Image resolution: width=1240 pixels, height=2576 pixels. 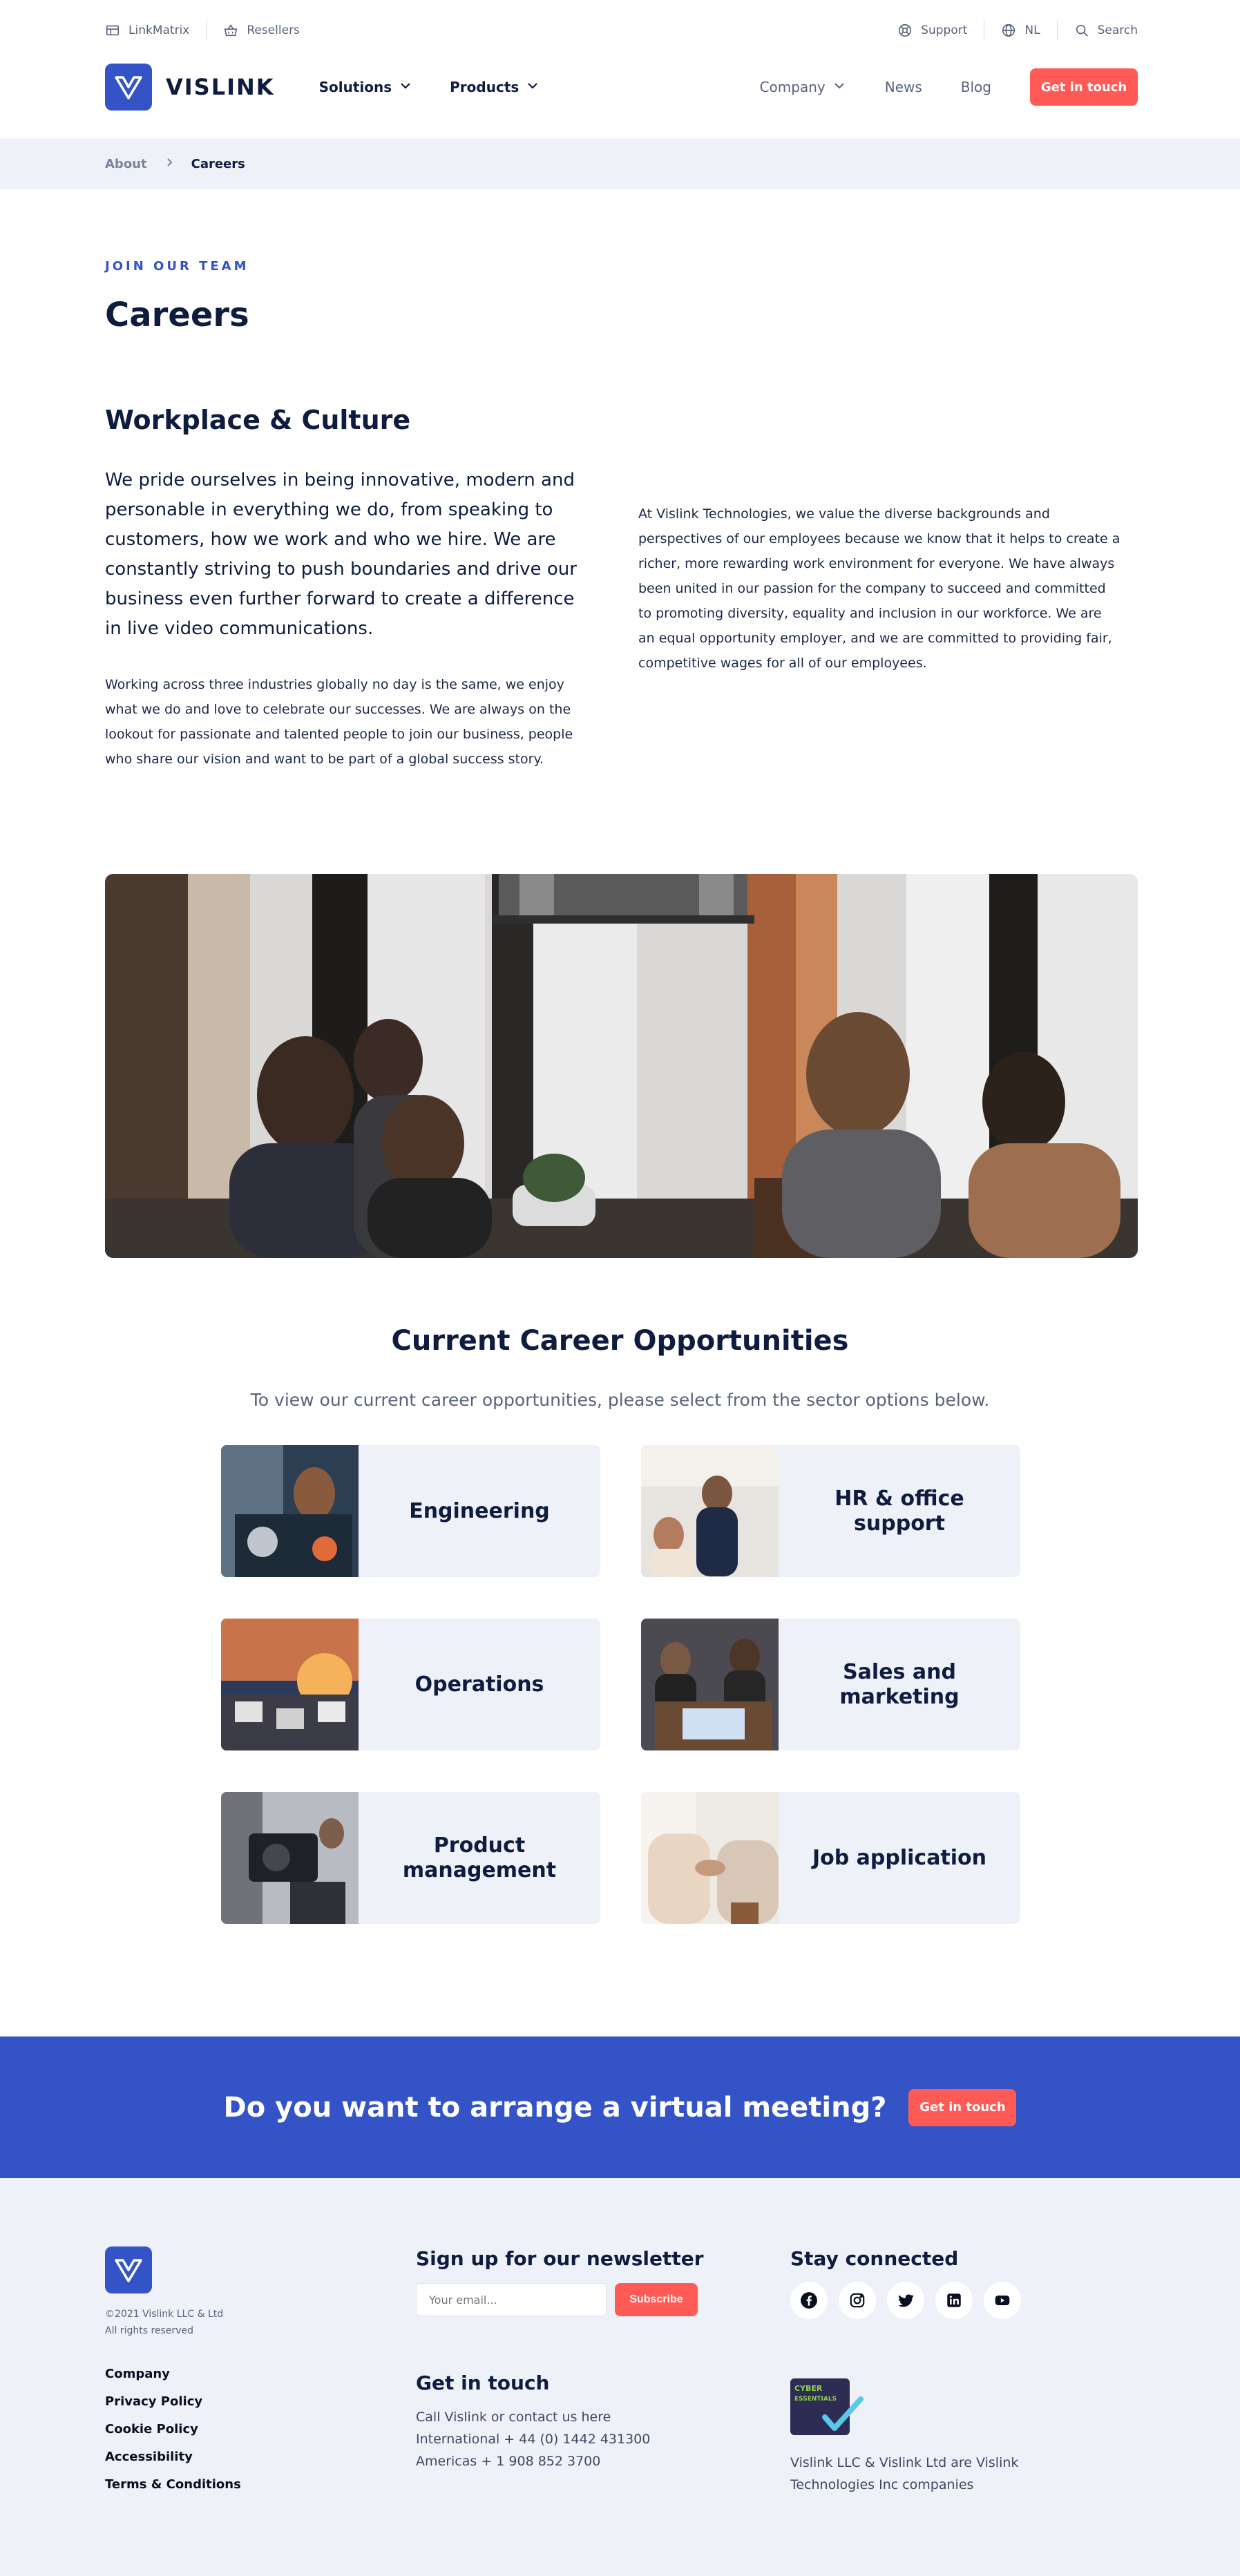 What do you see at coordinates (949, 87) in the screenshot?
I see `nav-secondary: Company News Blog Get in touch` at bounding box center [949, 87].